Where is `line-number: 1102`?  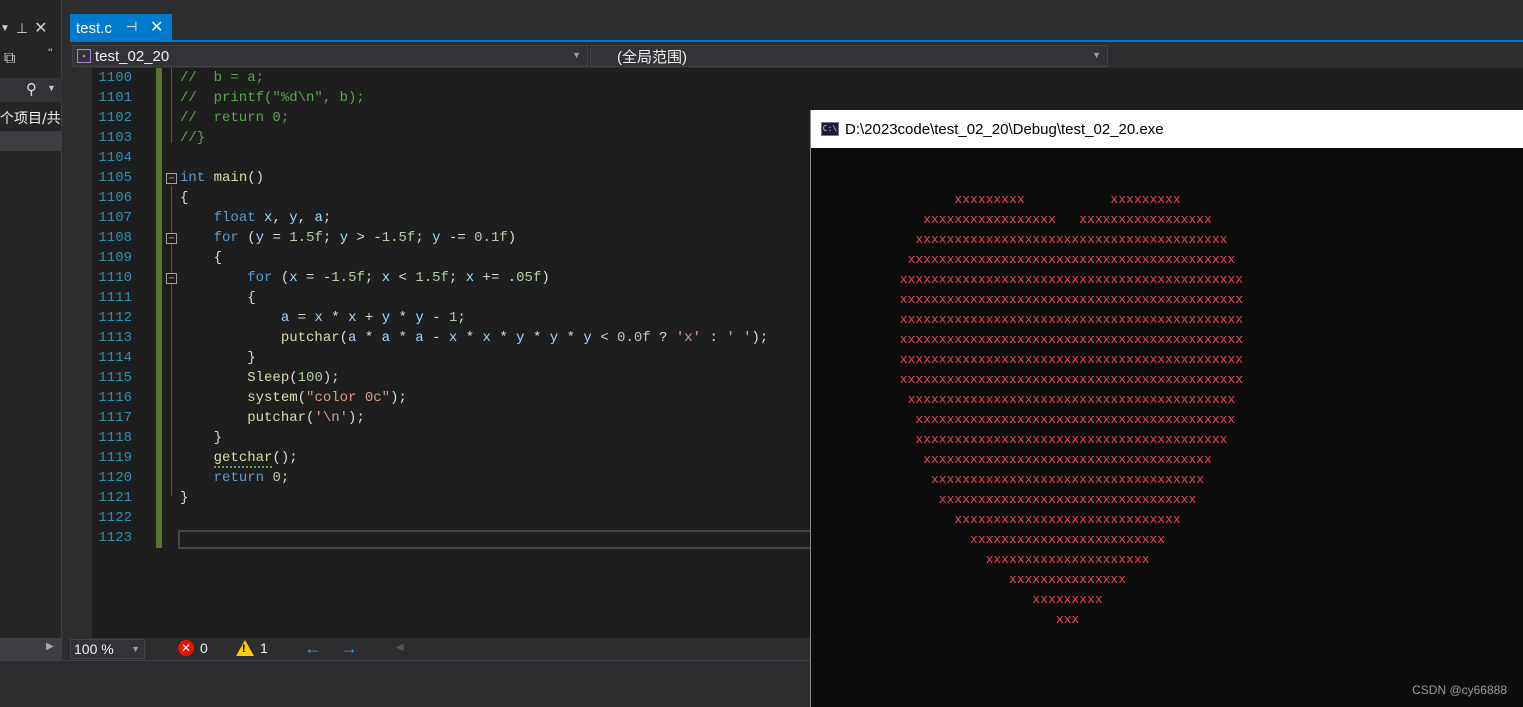 line-number: 1102 is located at coordinates (115, 118).